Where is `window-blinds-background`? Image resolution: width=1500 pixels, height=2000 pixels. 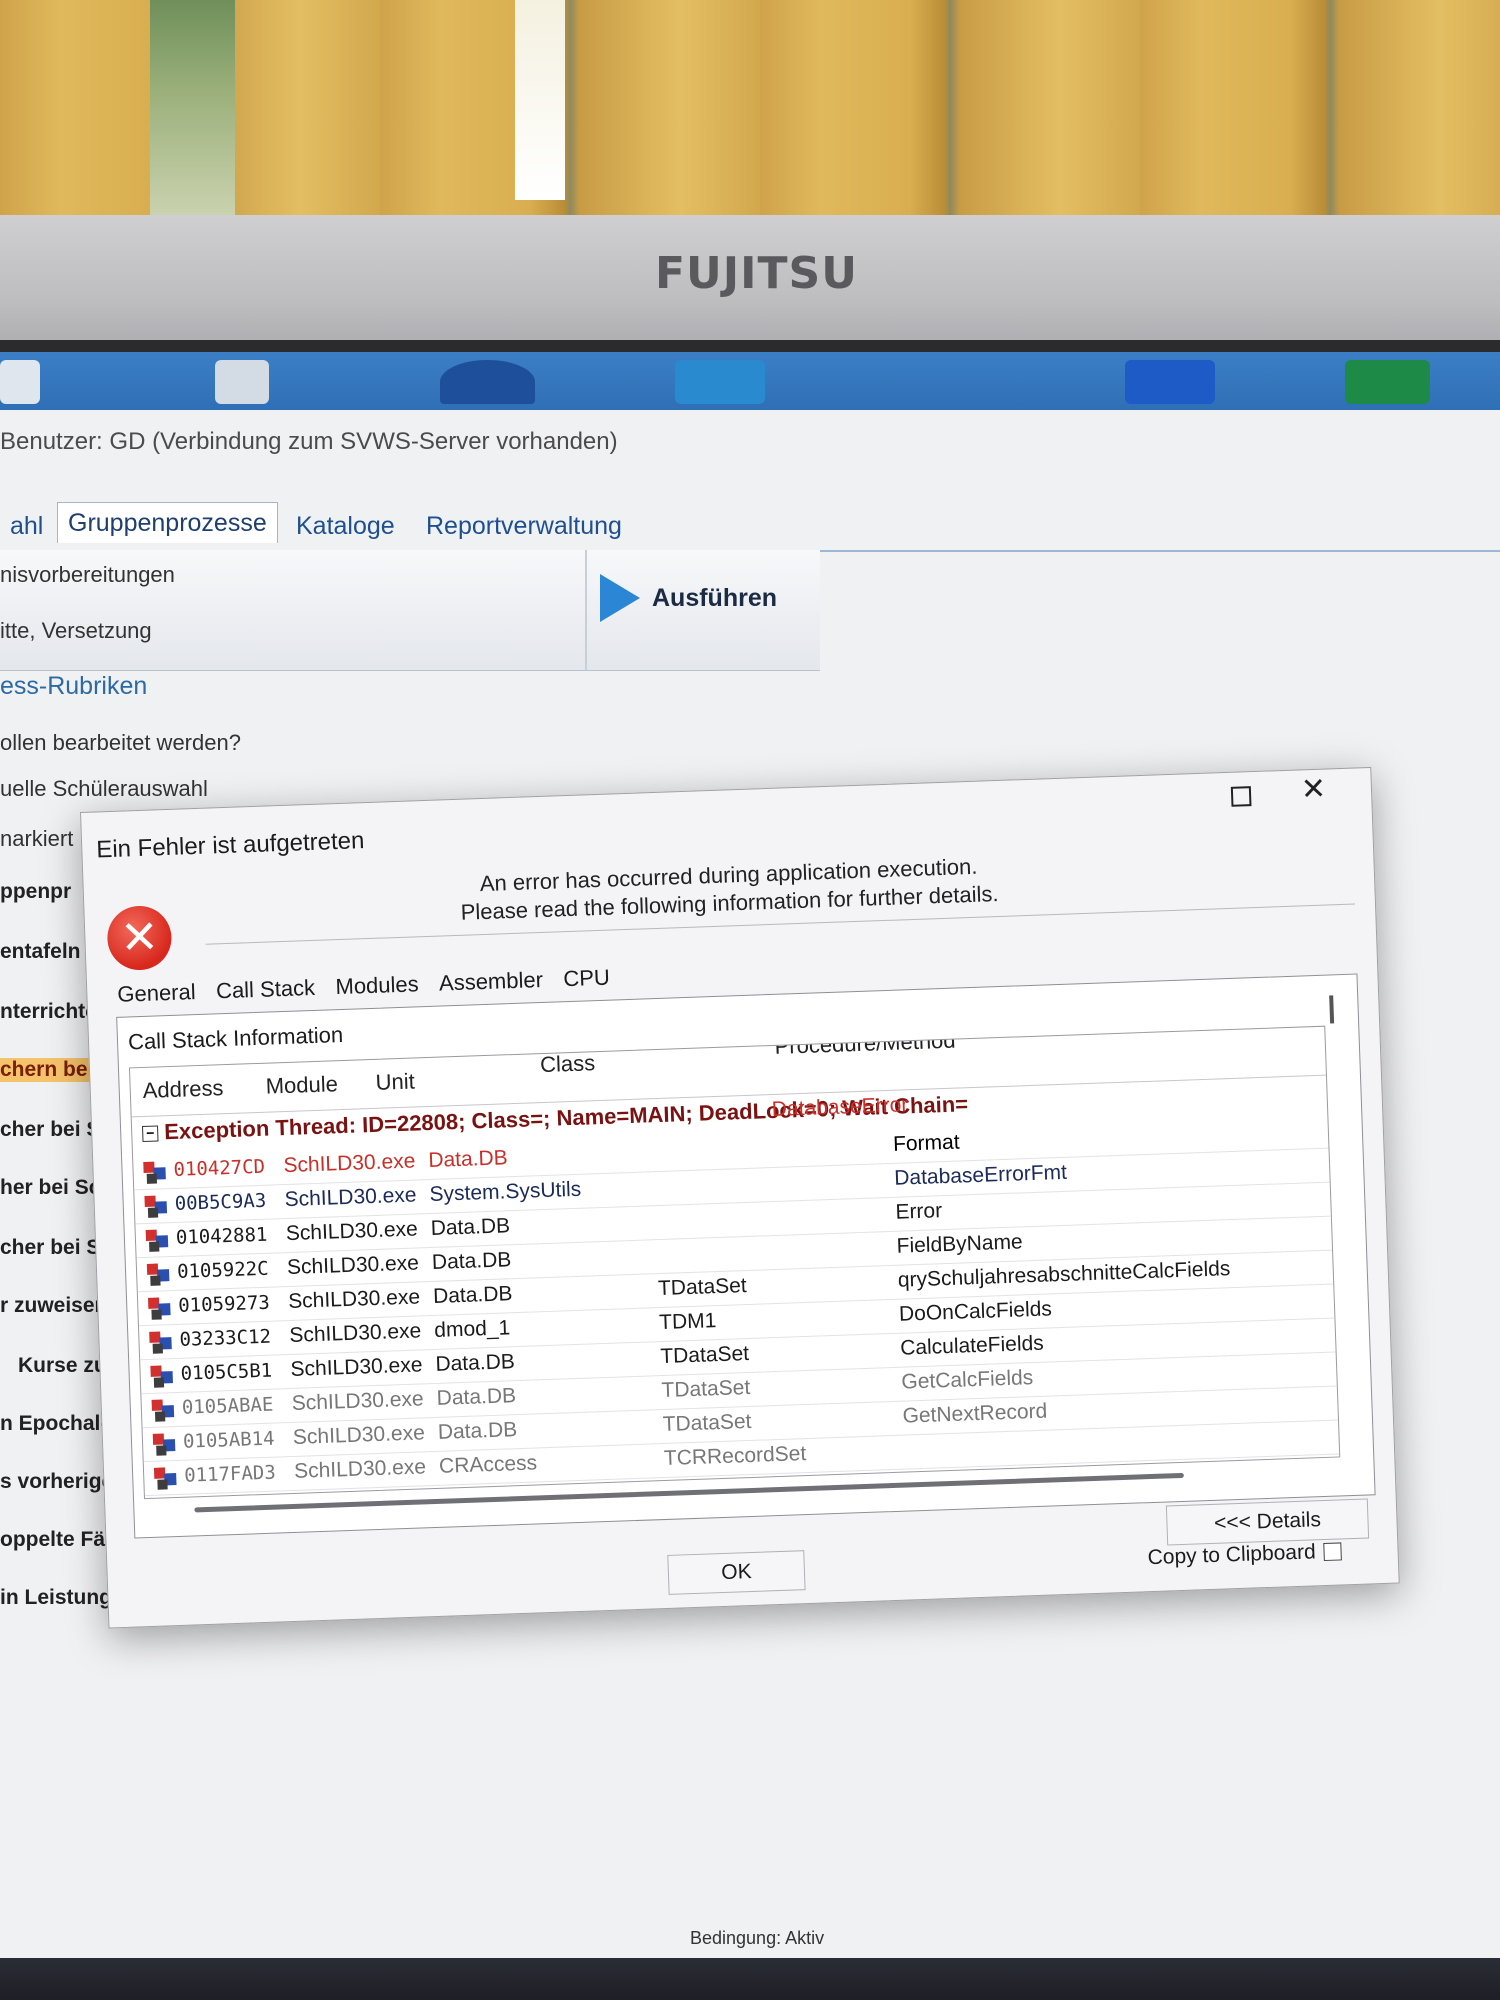
window-blinds-background is located at coordinates (750, 115).